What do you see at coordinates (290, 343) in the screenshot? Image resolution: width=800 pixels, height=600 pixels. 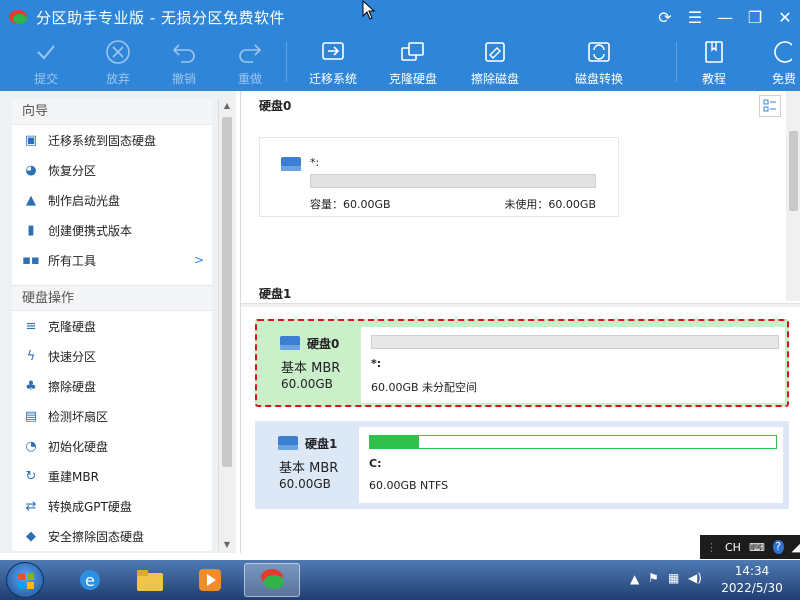 I see `hard-disk-icon` at bounding box center [290, 343].